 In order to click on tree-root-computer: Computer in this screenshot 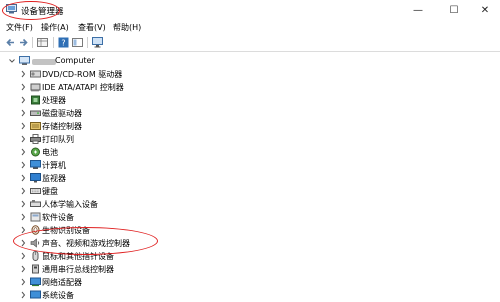, I will do `click(250, 61)`.